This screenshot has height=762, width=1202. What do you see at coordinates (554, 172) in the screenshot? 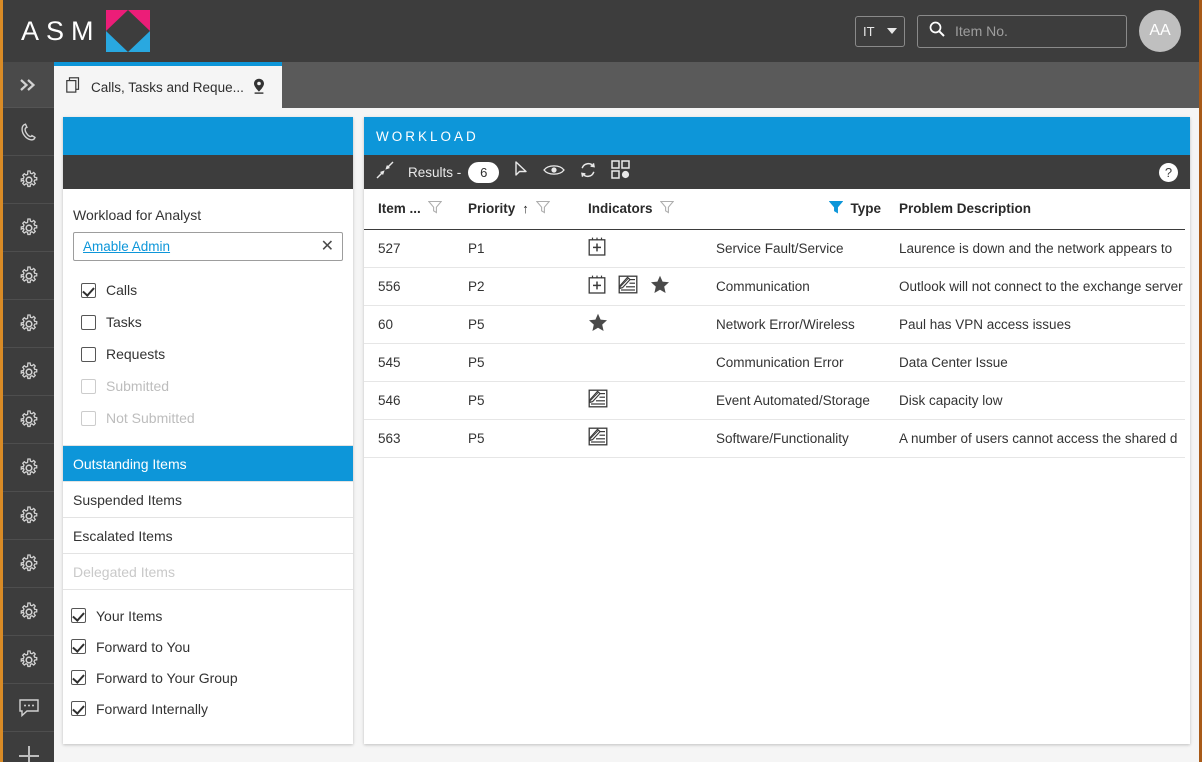
I see `eye-icon` at bounding box center [554, 172].